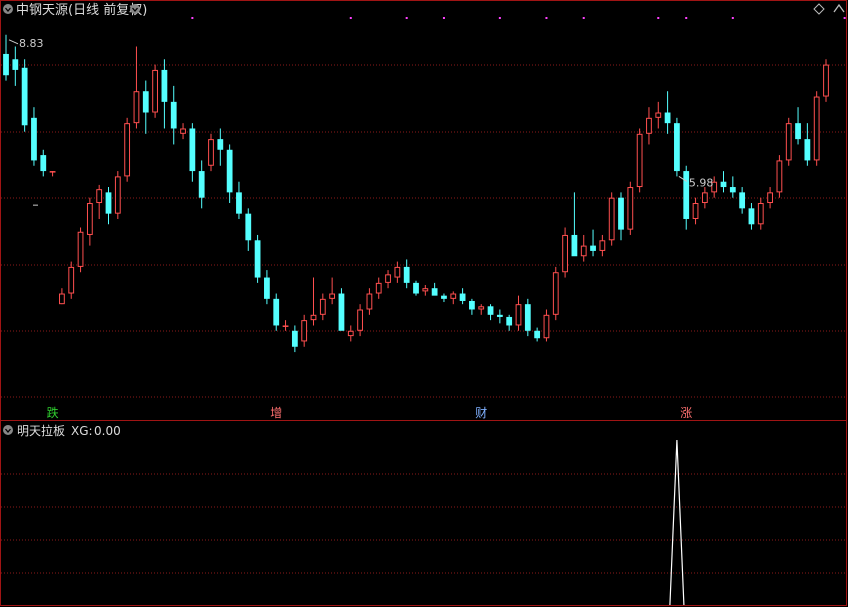  What do you see at coordinates (53, 412) in the screenshot?
I see `event-tag: 跌` at bounding box center [53, 412].